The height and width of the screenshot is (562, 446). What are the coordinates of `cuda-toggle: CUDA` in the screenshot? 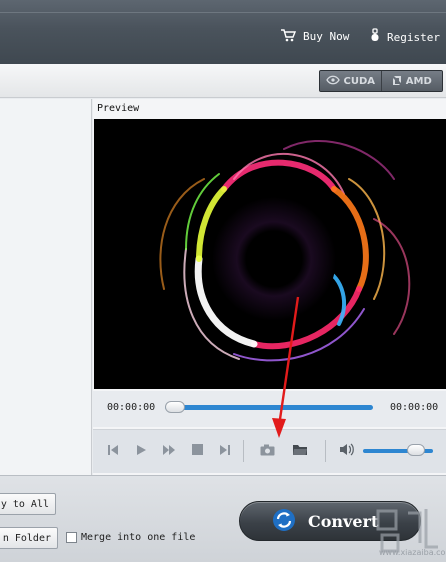 It's located at (350, 81).